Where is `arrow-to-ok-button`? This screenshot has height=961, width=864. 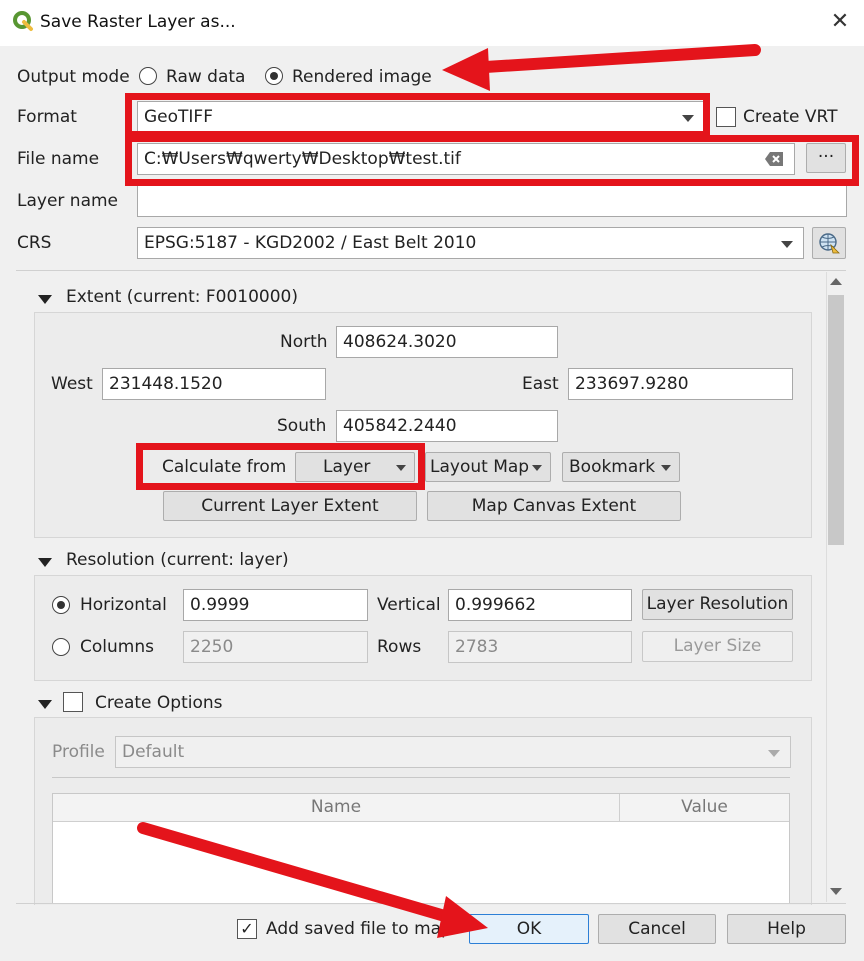 arrow-to-ok-button is located at coordinates (312, 880).